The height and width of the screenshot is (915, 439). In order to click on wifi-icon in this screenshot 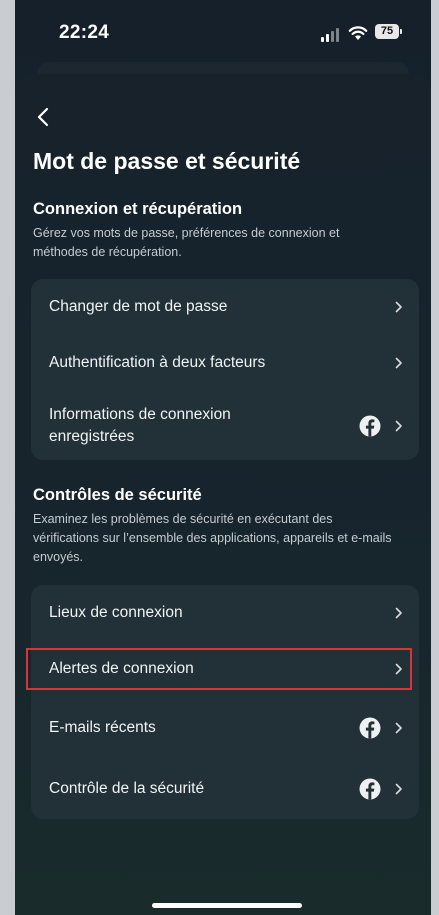, I will do `click(358, 33)`.